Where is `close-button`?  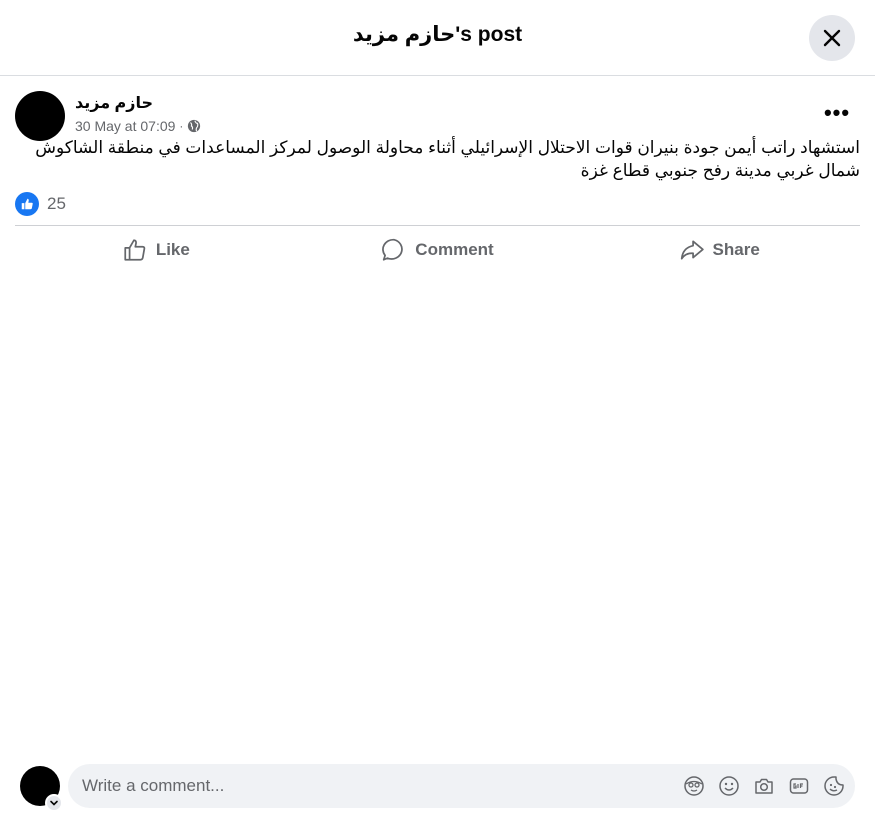
close-button is located at coordinates (832, 38).